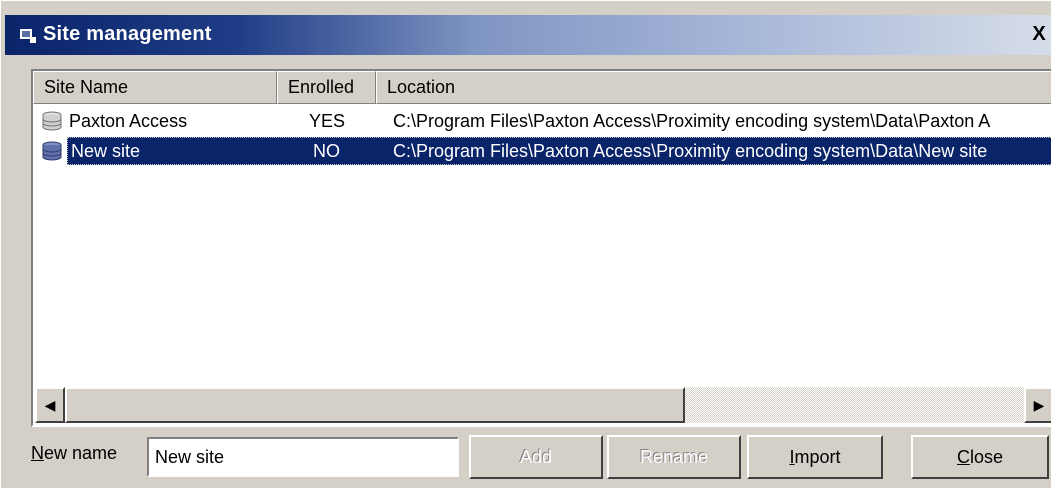 This screenshot has width=1051, height=488. I want to click on new-name-label: New name, so click(74, 453).